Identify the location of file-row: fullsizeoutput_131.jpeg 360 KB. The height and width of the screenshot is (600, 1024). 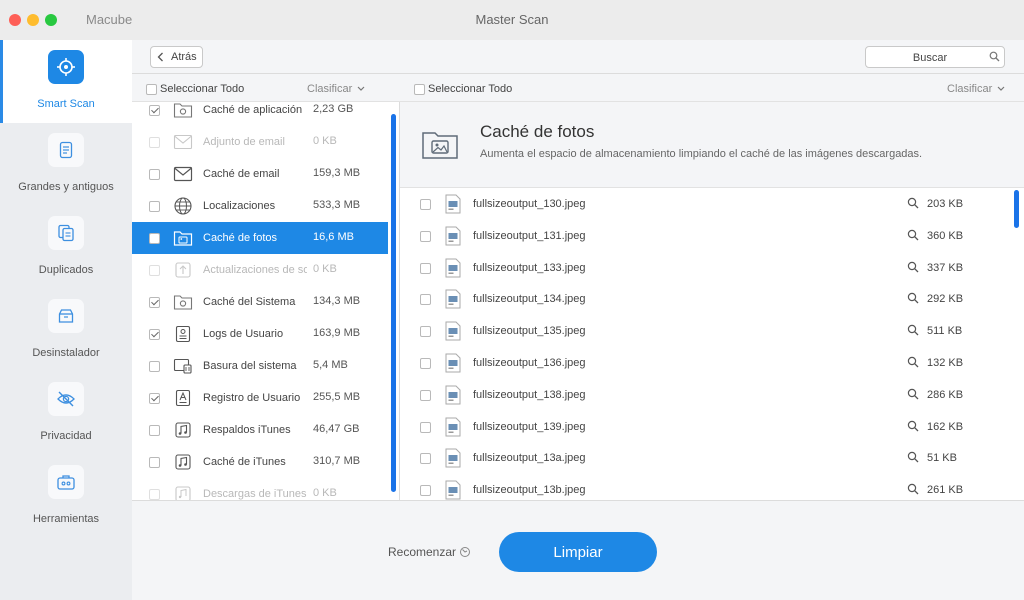
(712, 236).